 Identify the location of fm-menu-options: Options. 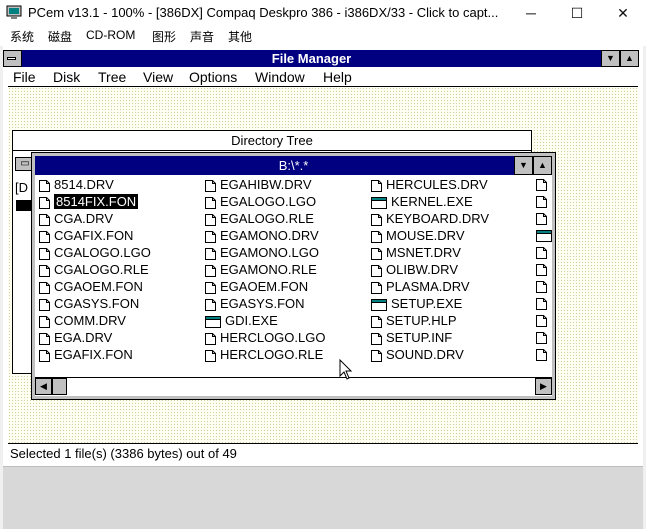
(213, 77).